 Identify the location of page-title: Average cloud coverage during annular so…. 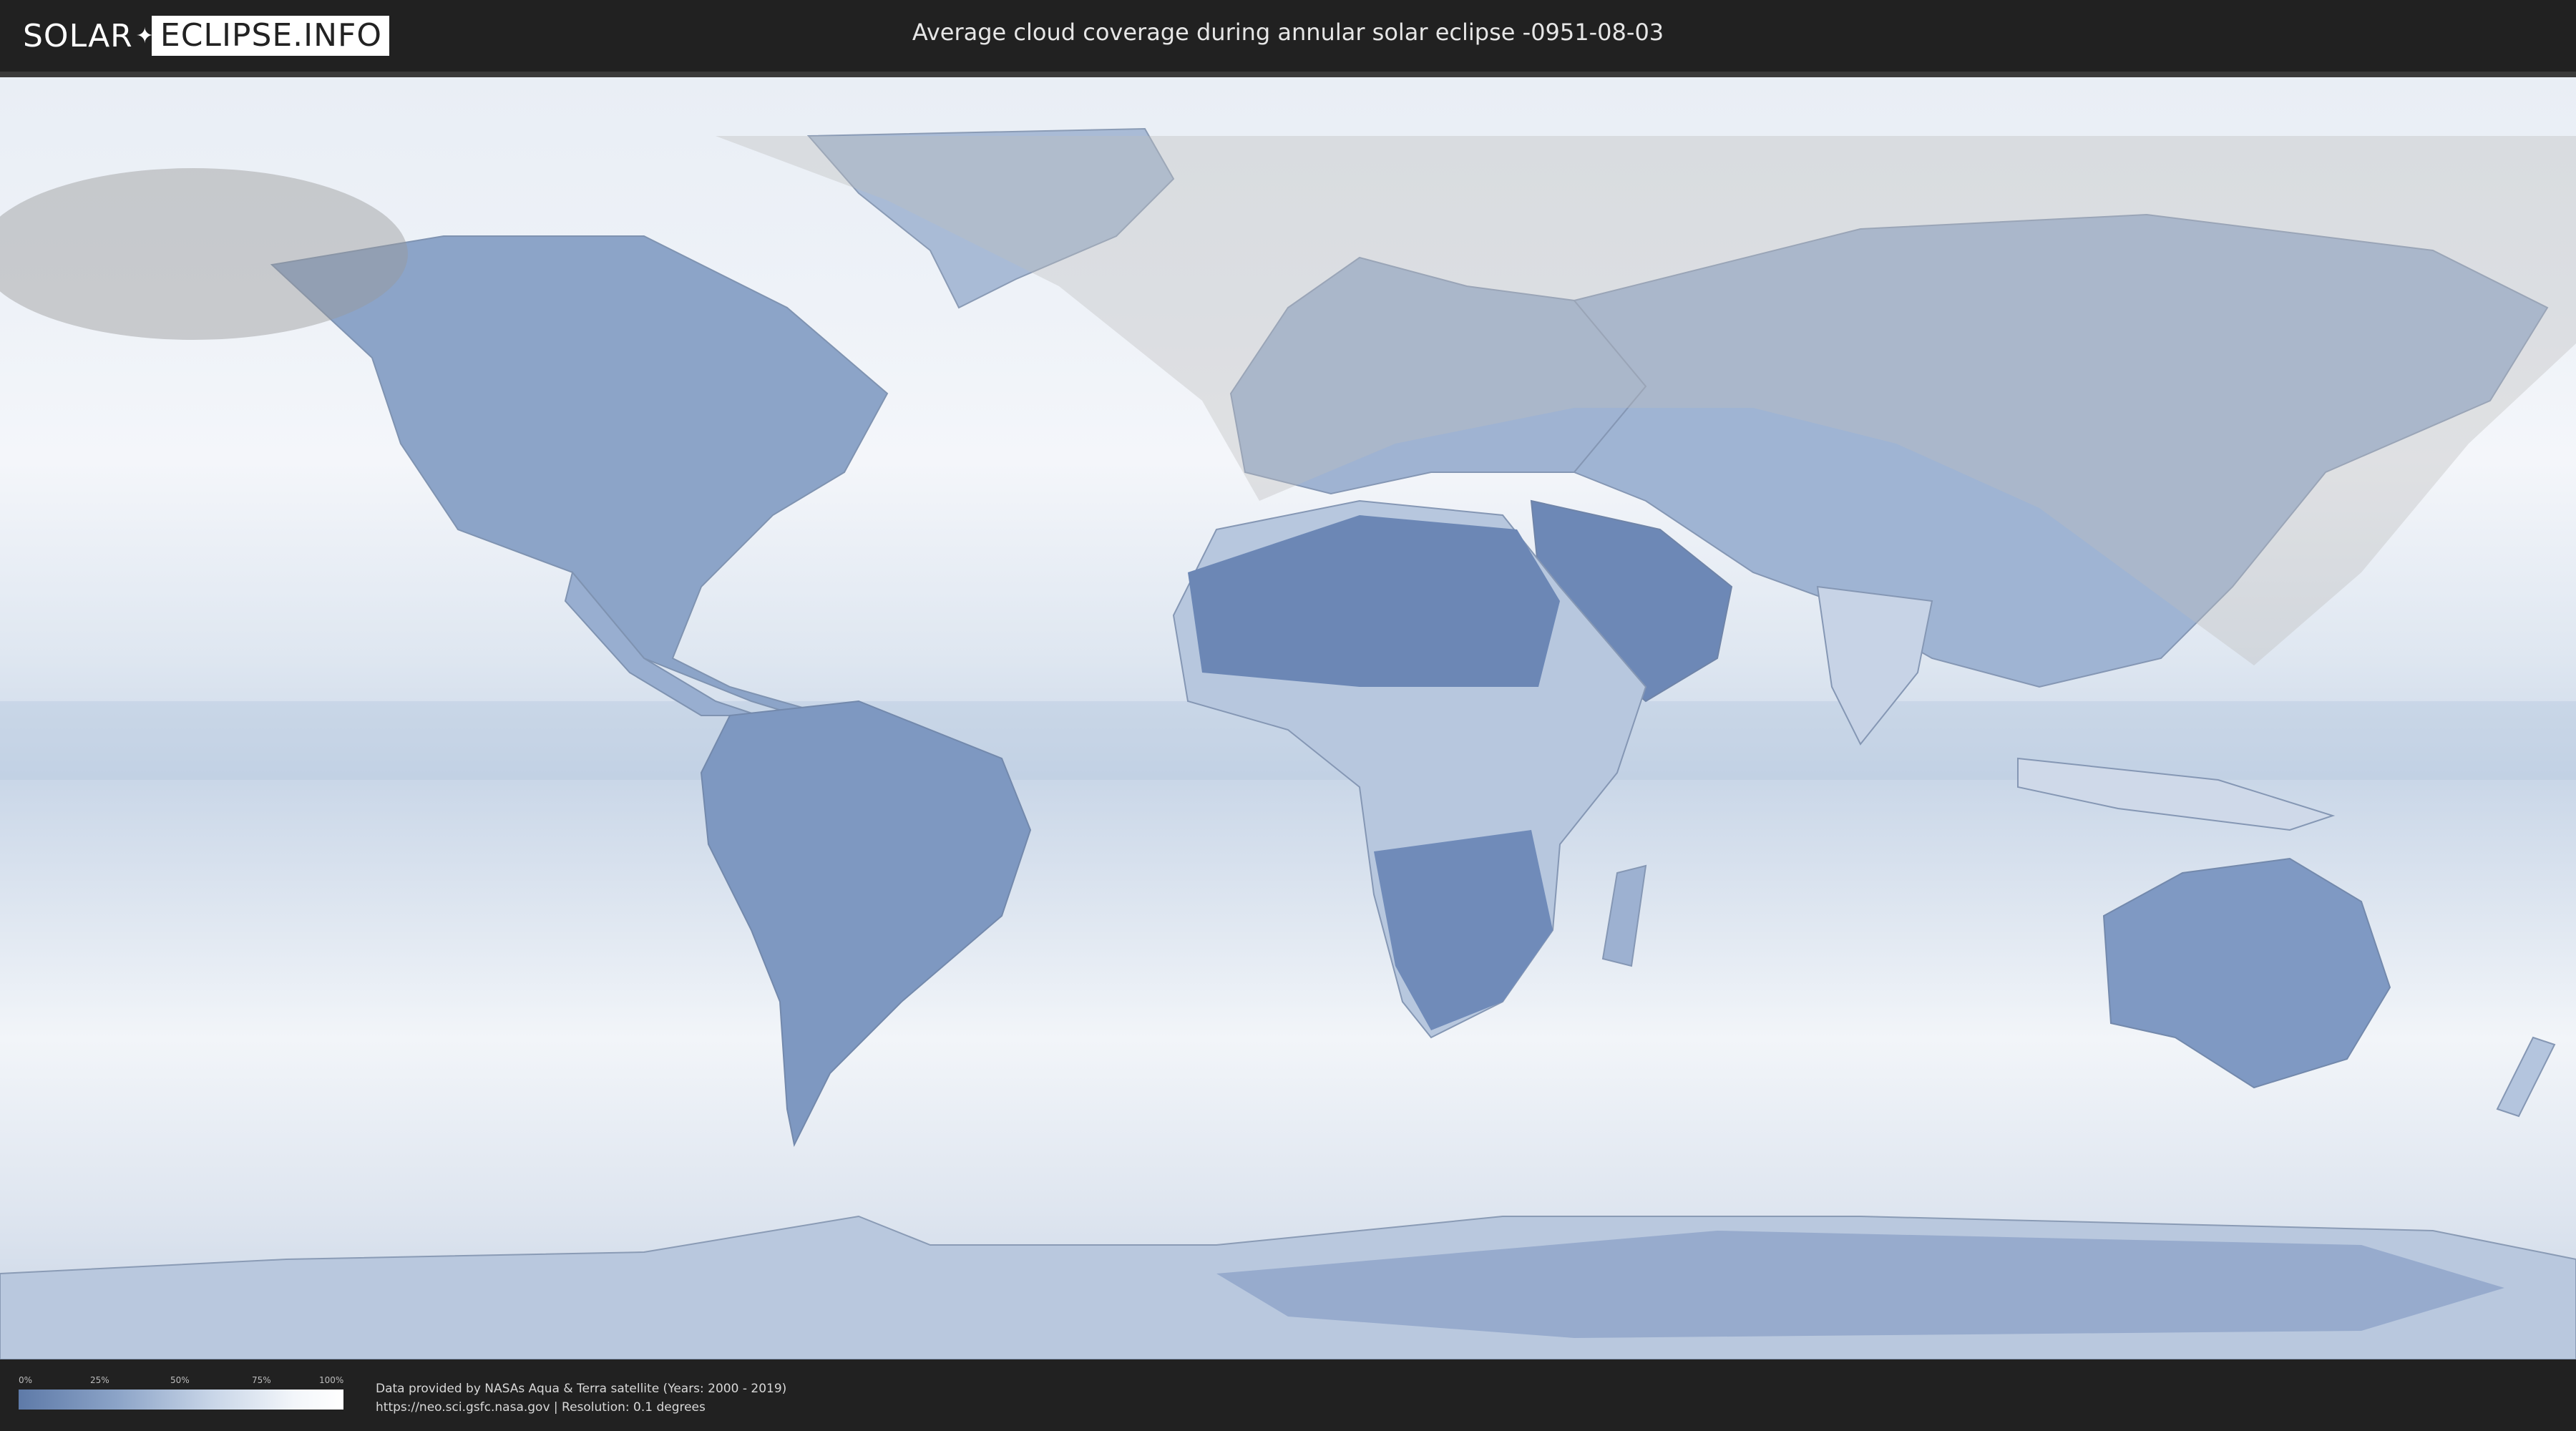
(1288, 32).